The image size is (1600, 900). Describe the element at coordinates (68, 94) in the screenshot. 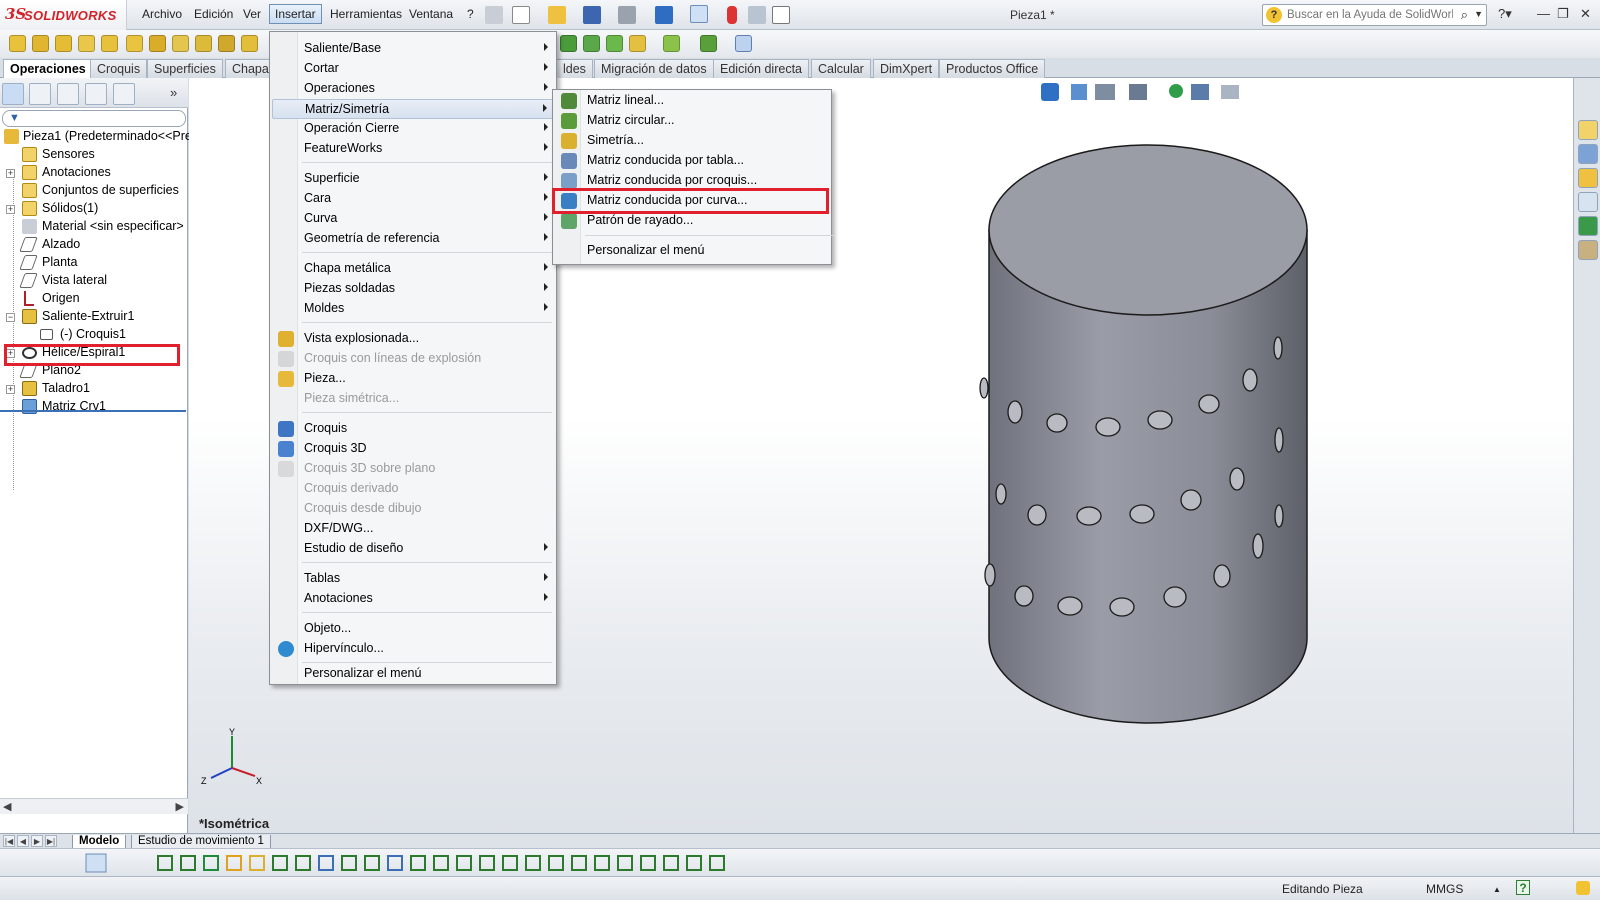

I see `configuration-manager-tab-icon` at that location.